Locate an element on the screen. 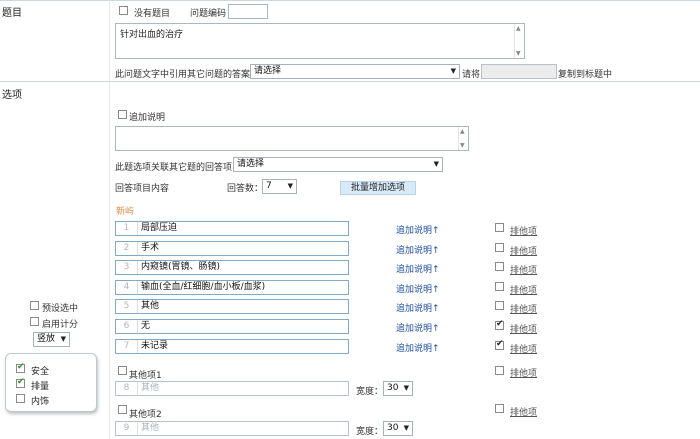  option-index: 4 is located at coordinates (127, 287).